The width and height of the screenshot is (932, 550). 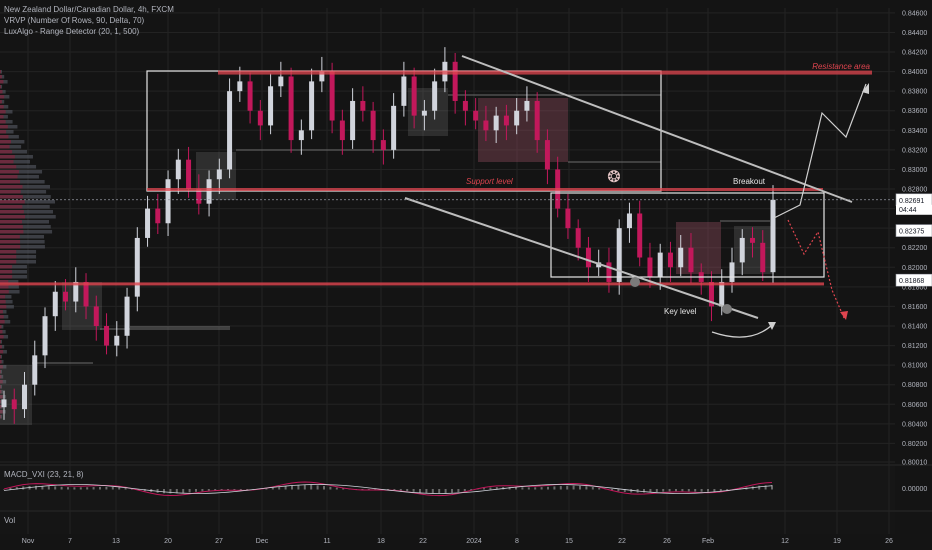 What do you see at coordinates (680, 311) in the screenshot?
I see `key-level-label: Key level` at bounding box center [680, 311].